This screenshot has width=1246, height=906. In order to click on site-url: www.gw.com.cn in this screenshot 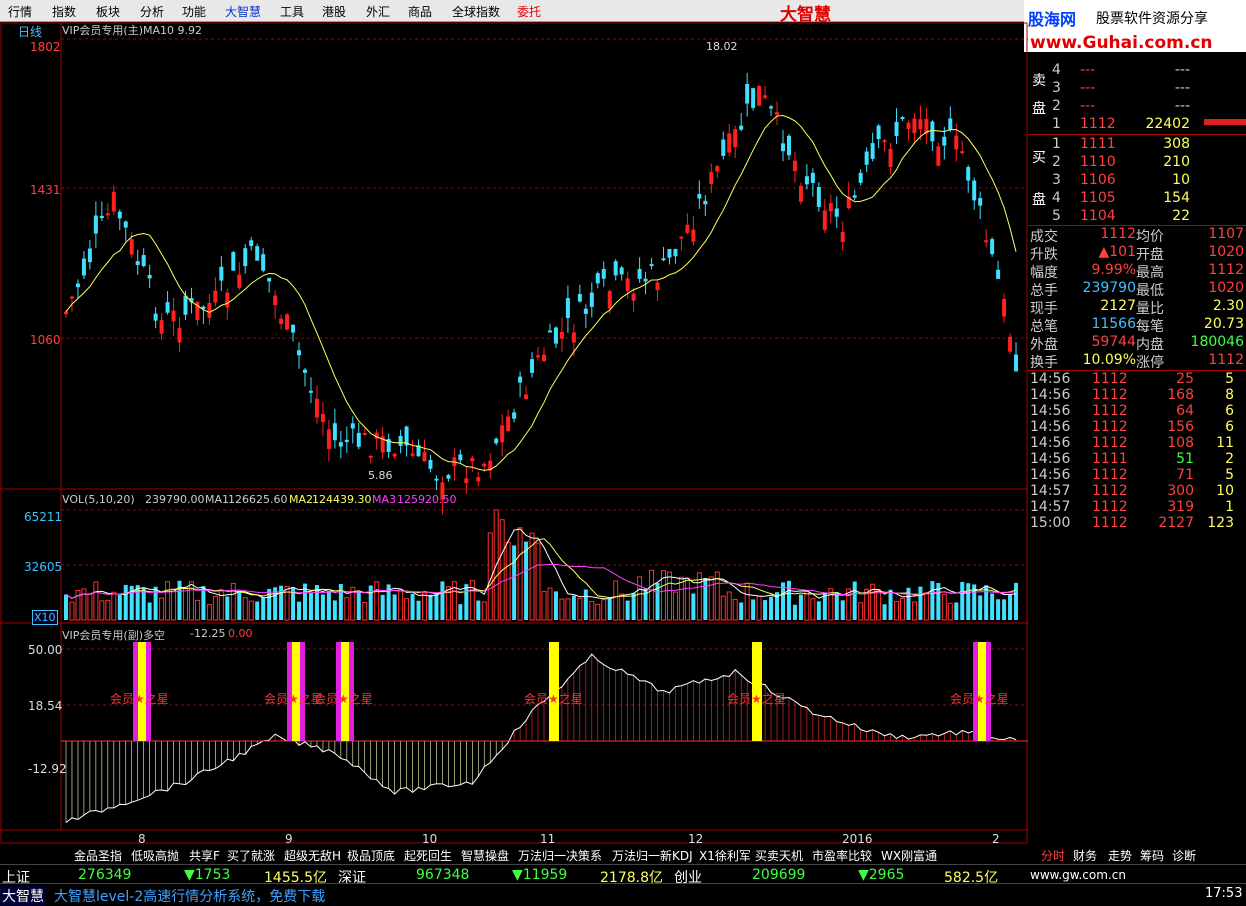, I will do `click(1078, 875)`.